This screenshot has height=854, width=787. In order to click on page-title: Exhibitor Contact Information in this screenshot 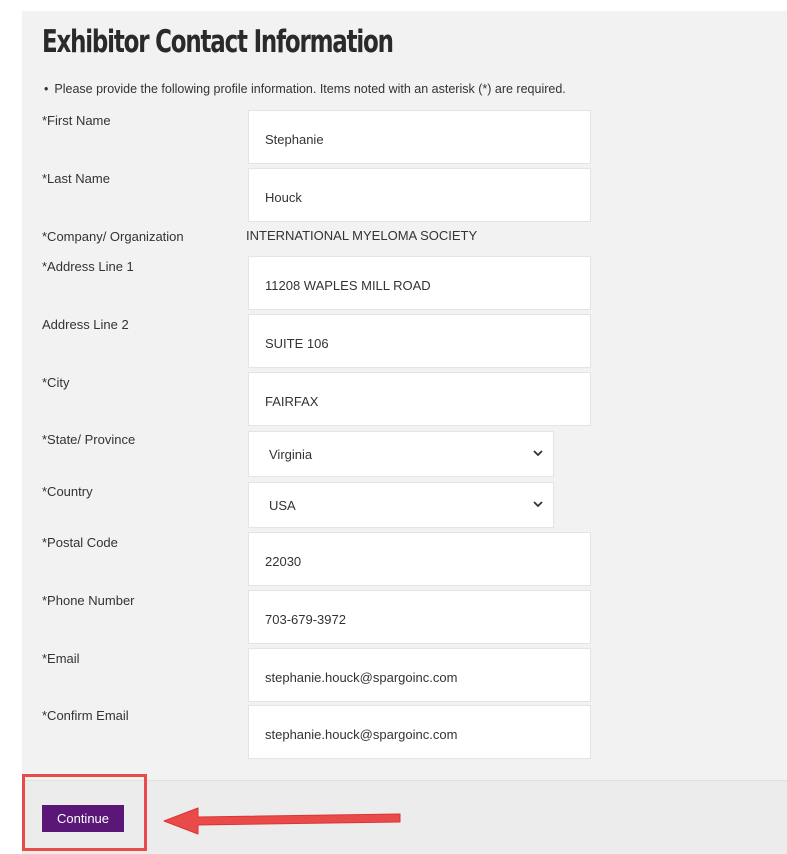, I will do `click(218, 42)`.